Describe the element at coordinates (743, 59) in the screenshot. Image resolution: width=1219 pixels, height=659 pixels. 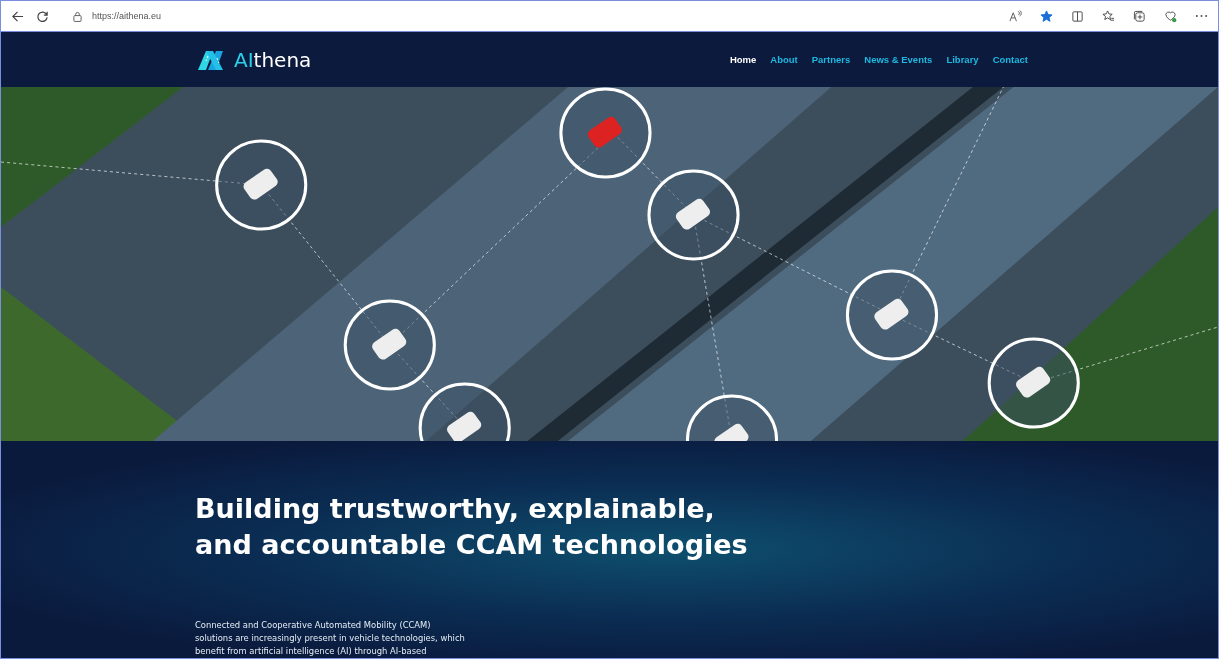
I see `nav-link: Home` at that location.